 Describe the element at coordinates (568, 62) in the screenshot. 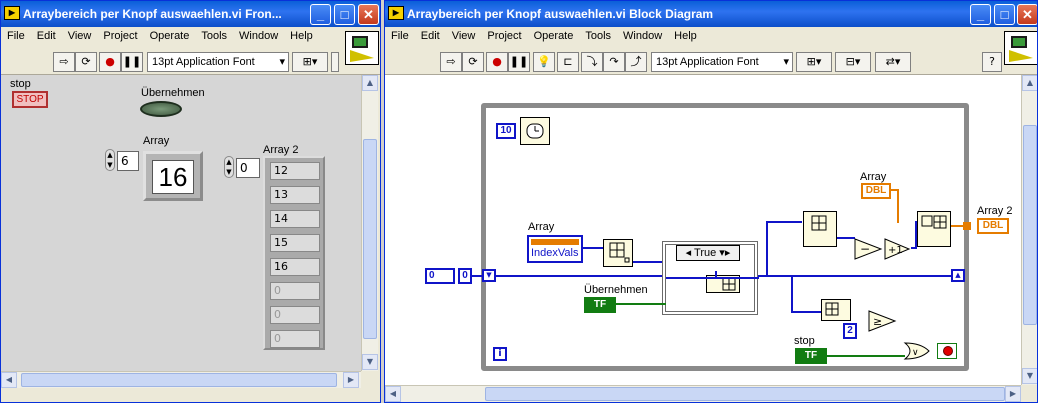

I see `retain-wire-values-icon: ⊏` at that location.